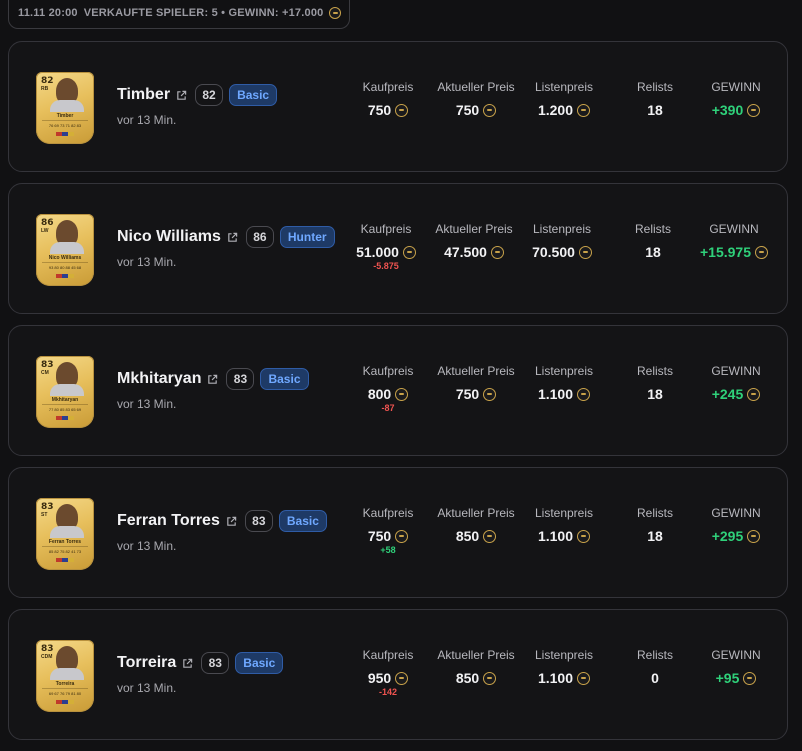 Image resolution: width=802 pixels, height=751 pixels. What do you see at coordinates (65, 267) in the screenshot?
I see `card-stats: 93 80 80 88 45 68` at bounding box center [65, 267].